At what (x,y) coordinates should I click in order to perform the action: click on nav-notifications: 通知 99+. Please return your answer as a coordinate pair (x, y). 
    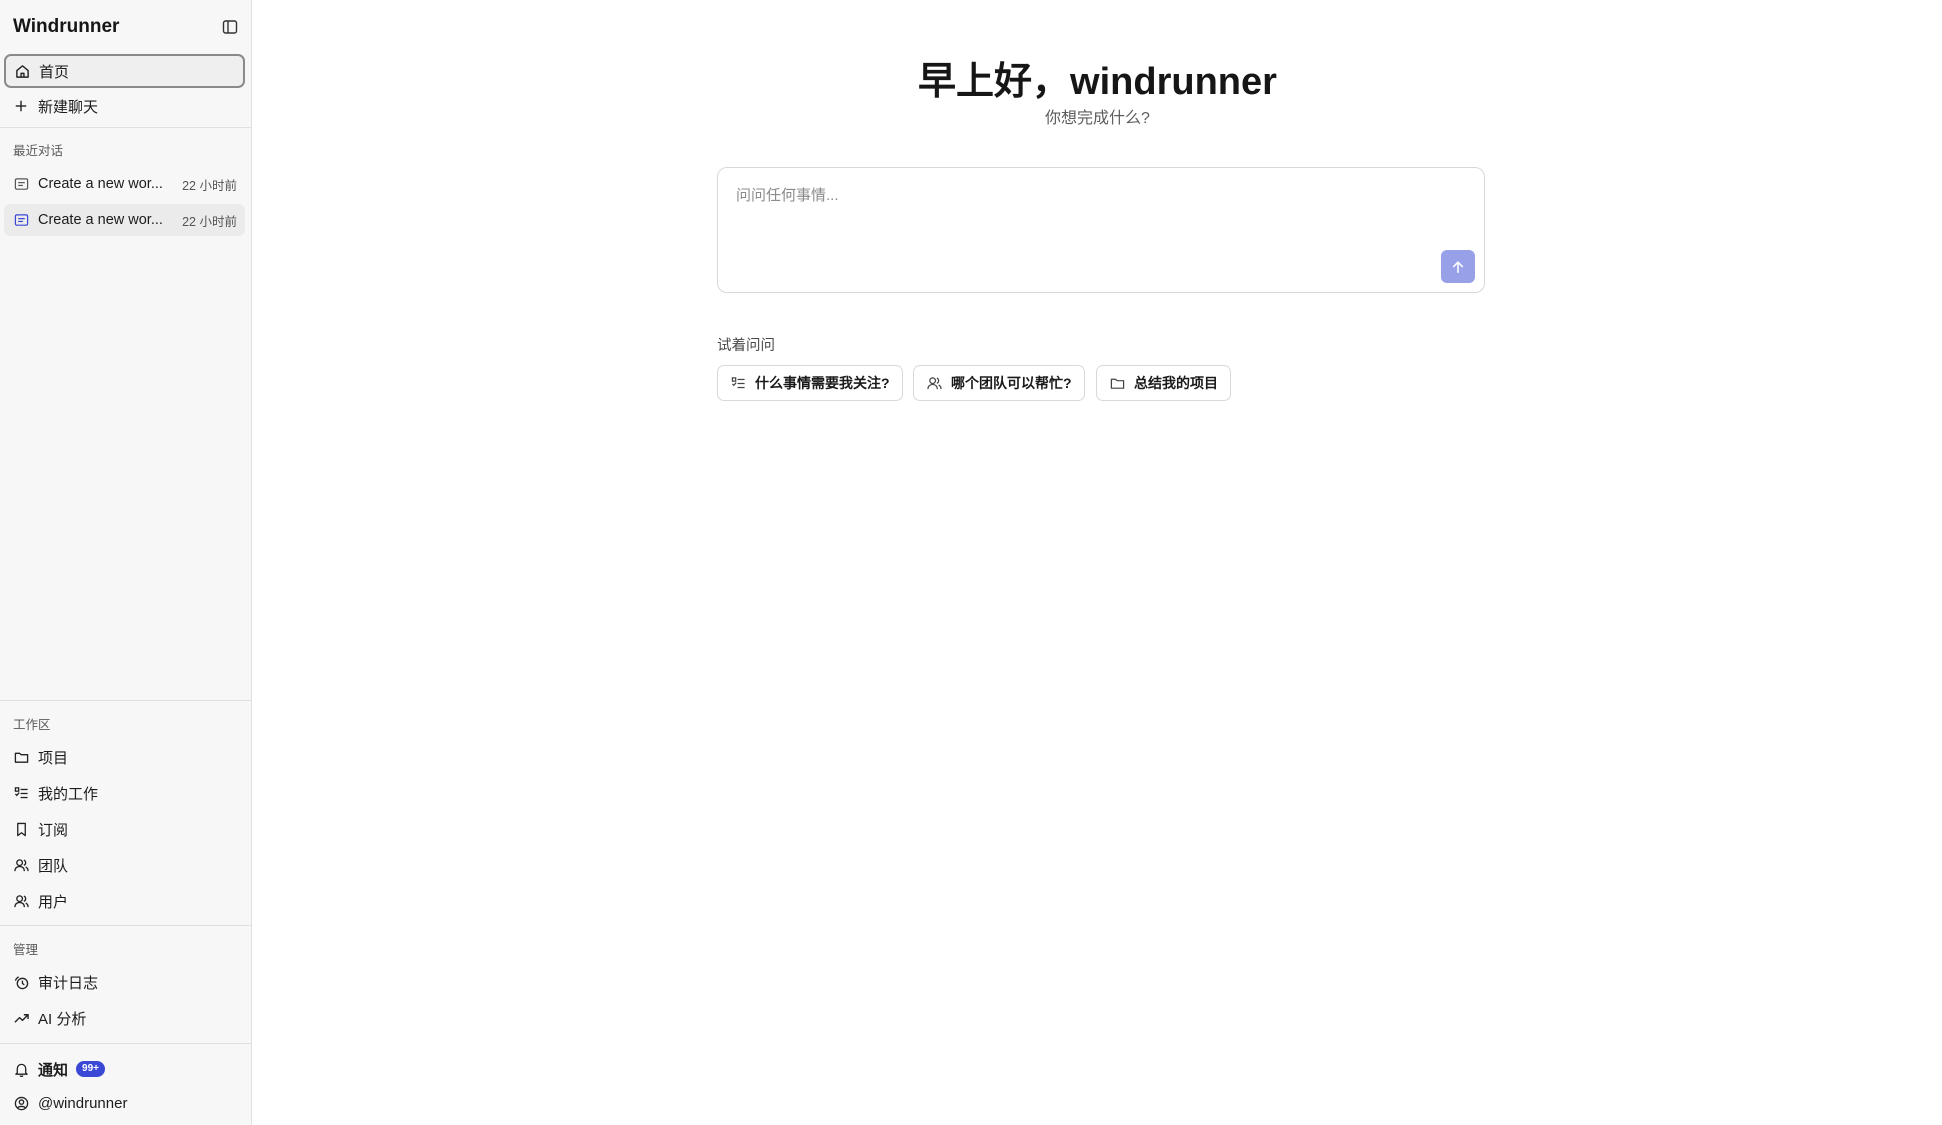
    Looking at the image, I should click on (124, 1069).